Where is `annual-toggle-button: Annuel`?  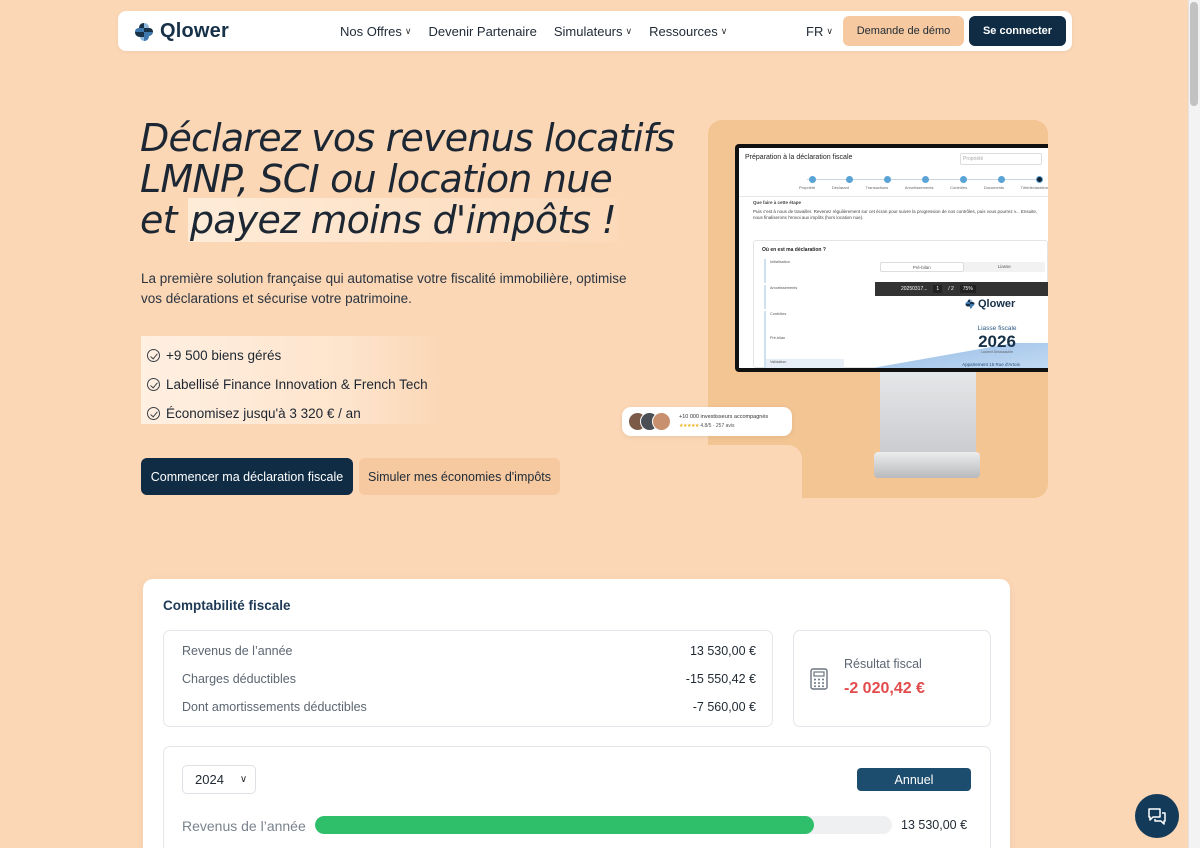
annual-toggle-button: Annuel is located at coordinates (914, 779).